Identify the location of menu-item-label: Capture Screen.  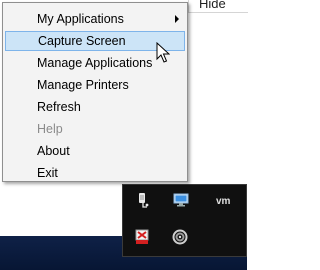
(82, 41).